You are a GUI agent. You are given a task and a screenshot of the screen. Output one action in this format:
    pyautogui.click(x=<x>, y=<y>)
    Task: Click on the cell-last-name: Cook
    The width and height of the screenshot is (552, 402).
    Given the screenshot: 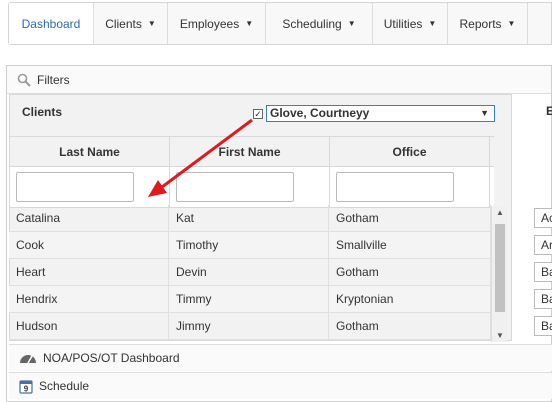 What is the action you would take?
    pyautogui.click(x=89, y=245)
    